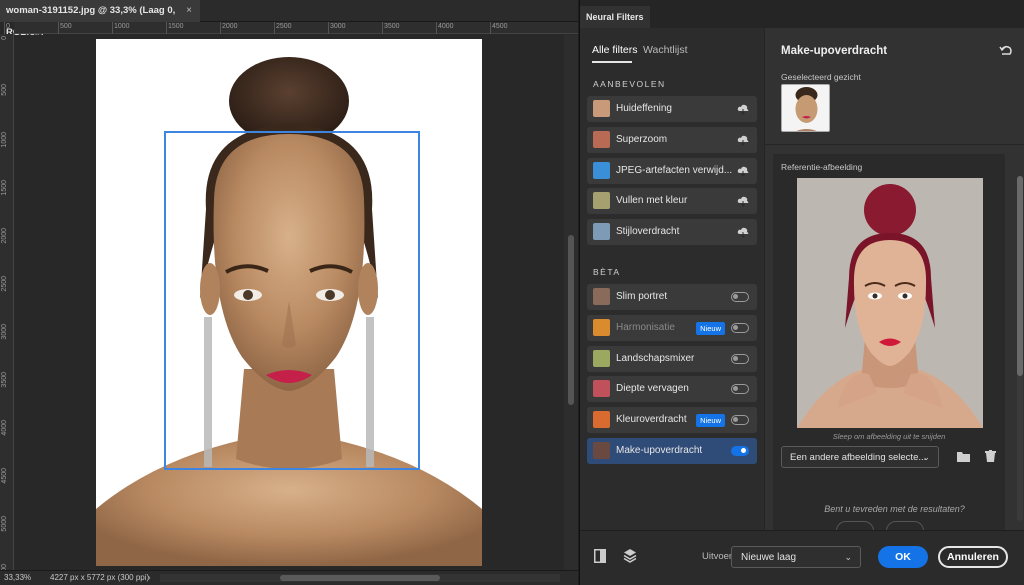 The width and height of the screenshot is (1024, 585). I want to click on trash-icon, so click(990, 456).